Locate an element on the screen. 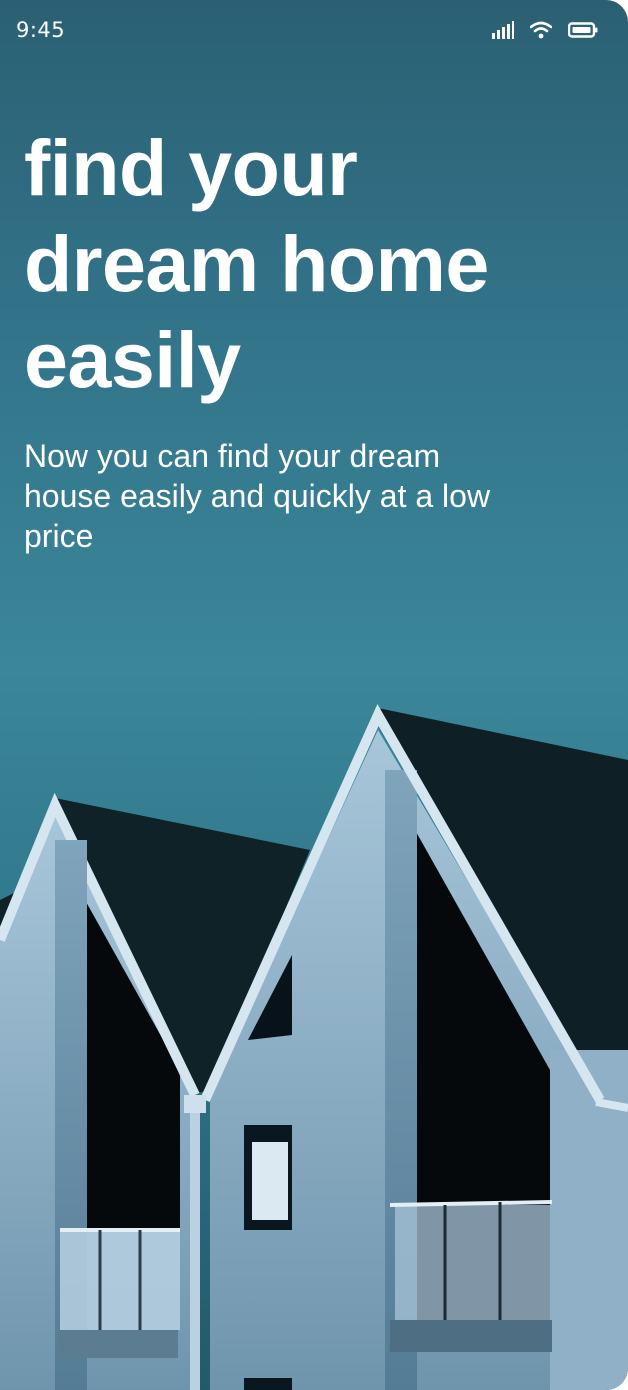  status-icons is located at coordinates (545, 30).